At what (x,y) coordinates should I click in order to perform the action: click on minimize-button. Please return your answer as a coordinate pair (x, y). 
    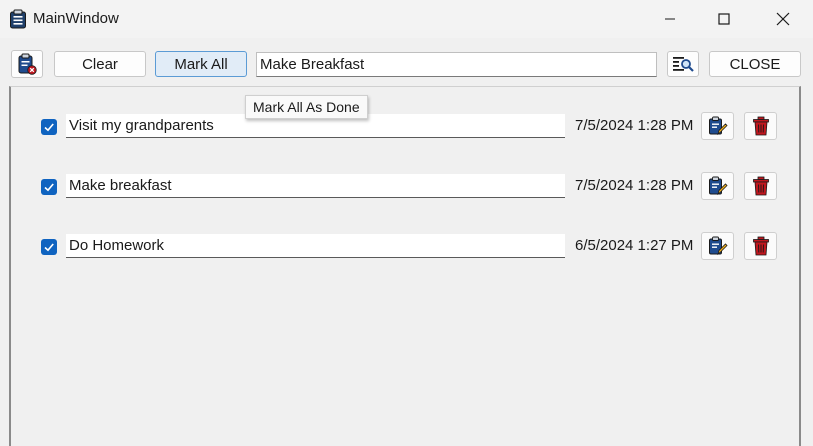
    Looking at the image, I should click on (670, 19).